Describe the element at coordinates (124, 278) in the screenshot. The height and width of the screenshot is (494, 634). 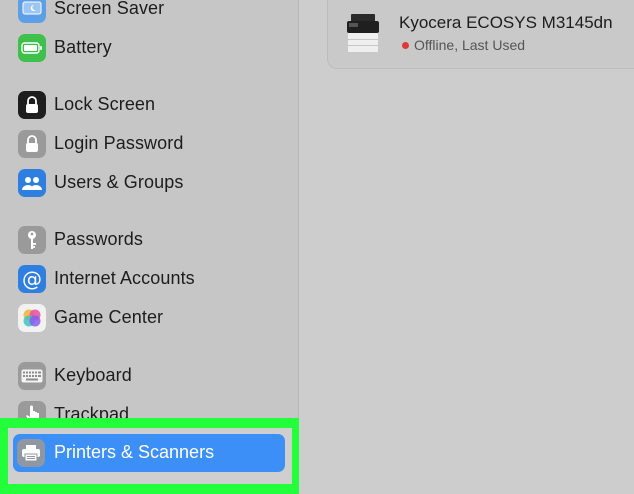
I see `sidebar-item-label: Internet Accounts` at that location.